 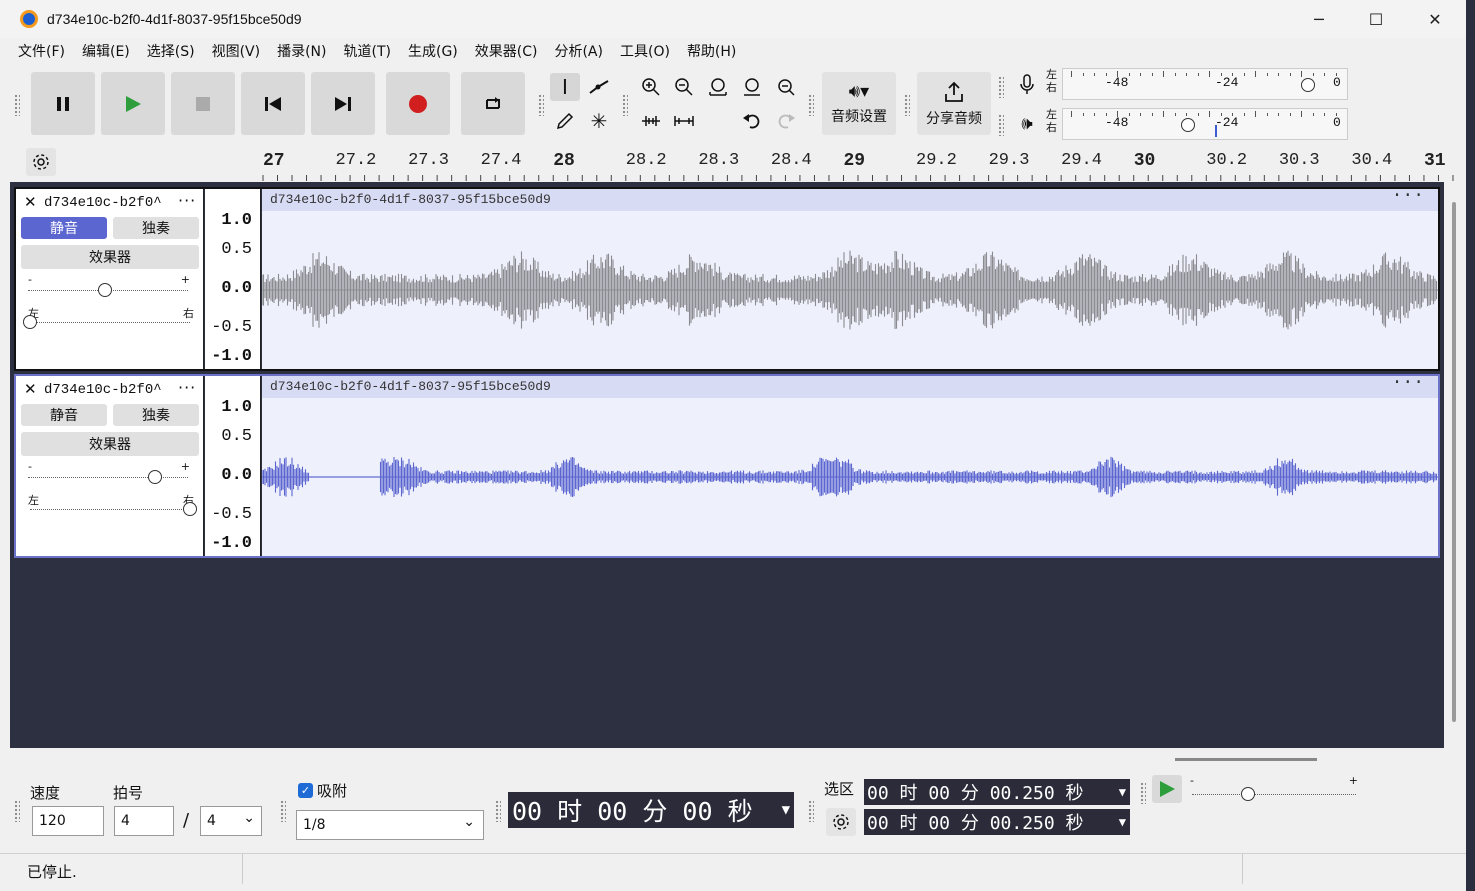 What do you see at coordinates (859, 103) in the screenshot?
I see `audio-setup-button: 🔊︎▾ 音频设置` at bounding box center [859, 103].